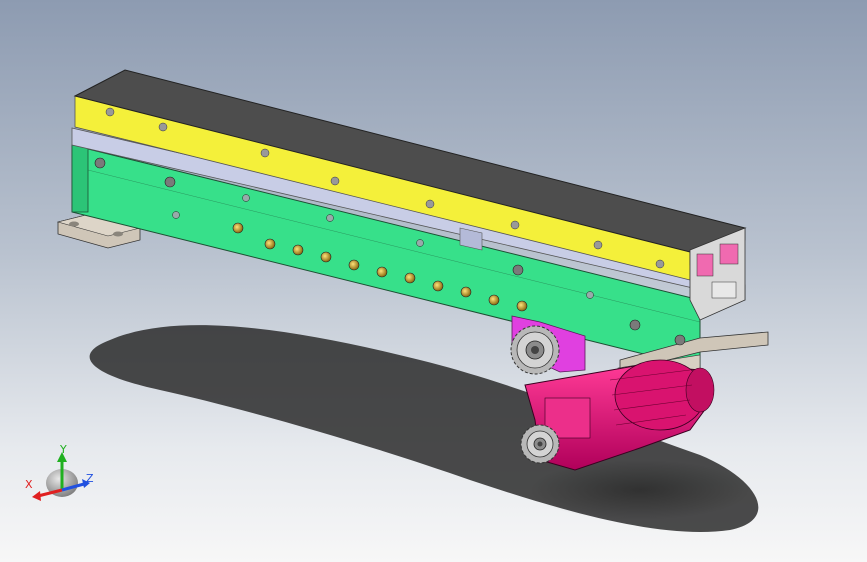 The height and width of the screenshot is (562, 867). I want to click on triad-x-label: X, so click(29, 484).